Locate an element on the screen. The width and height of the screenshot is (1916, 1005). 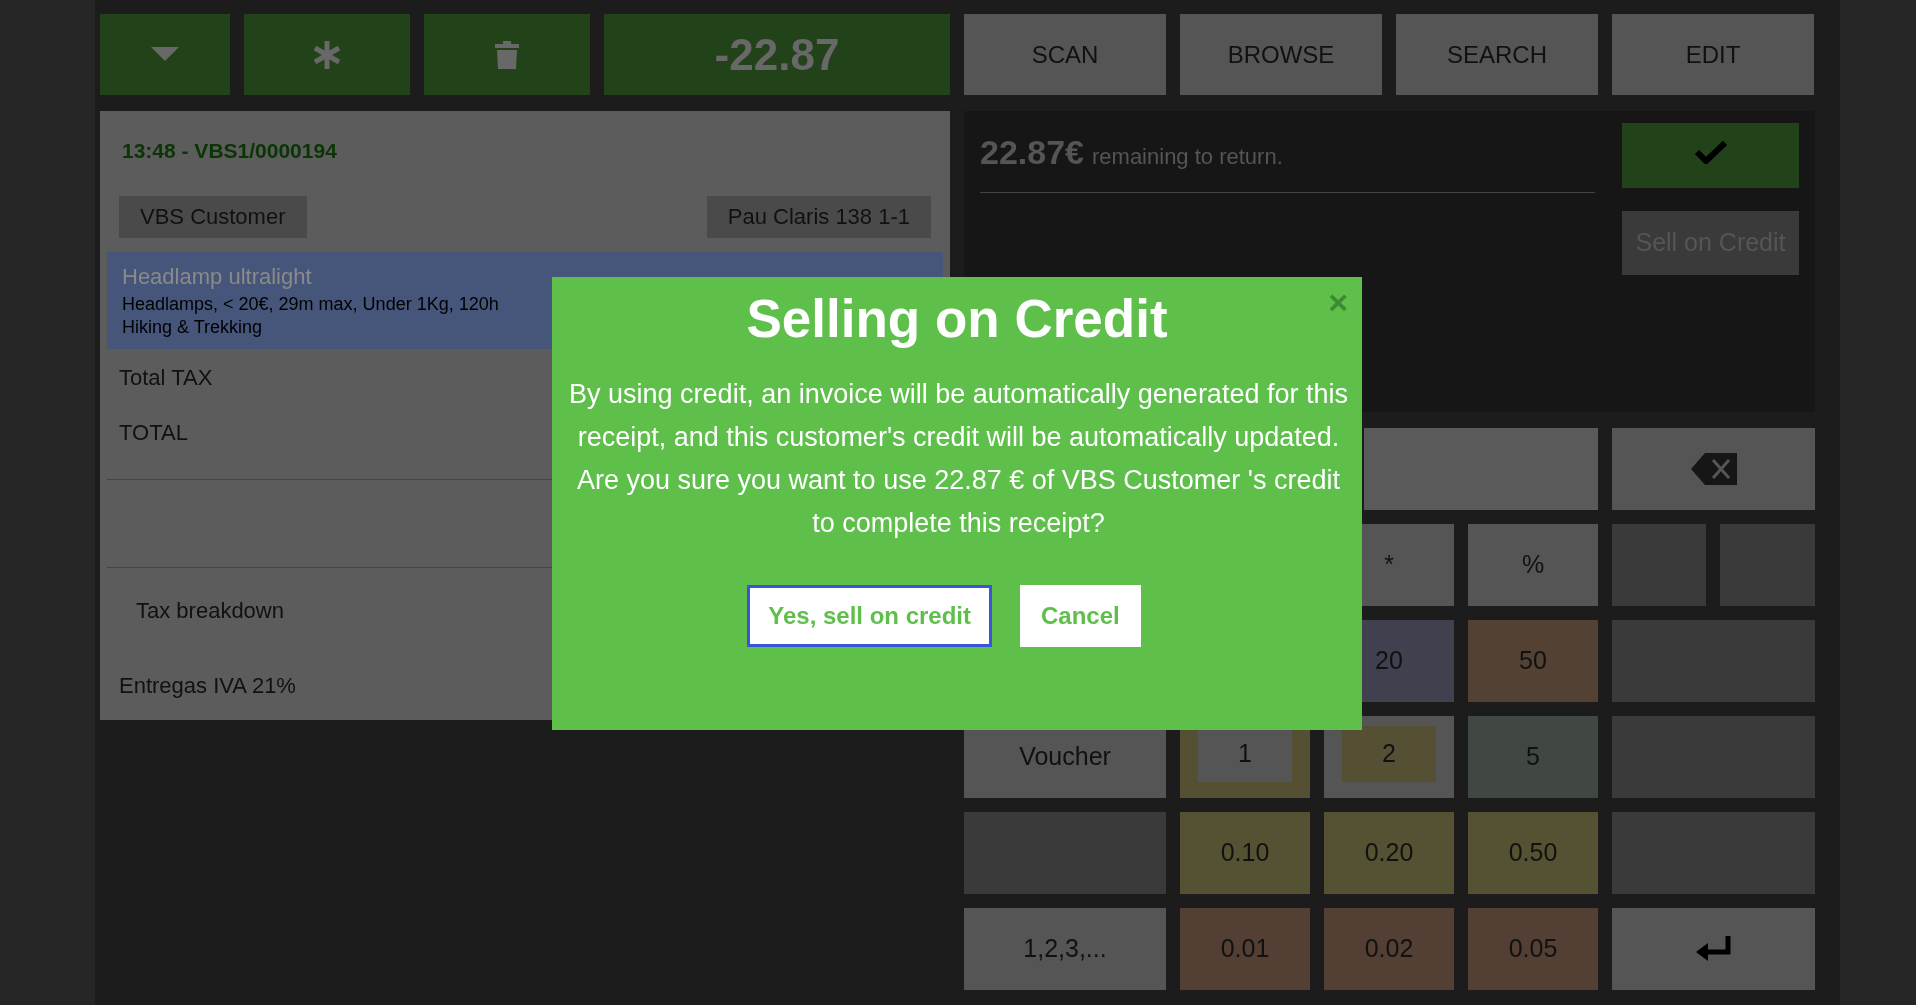
keypad-key: 50 is located at coordinates (1533, 661).